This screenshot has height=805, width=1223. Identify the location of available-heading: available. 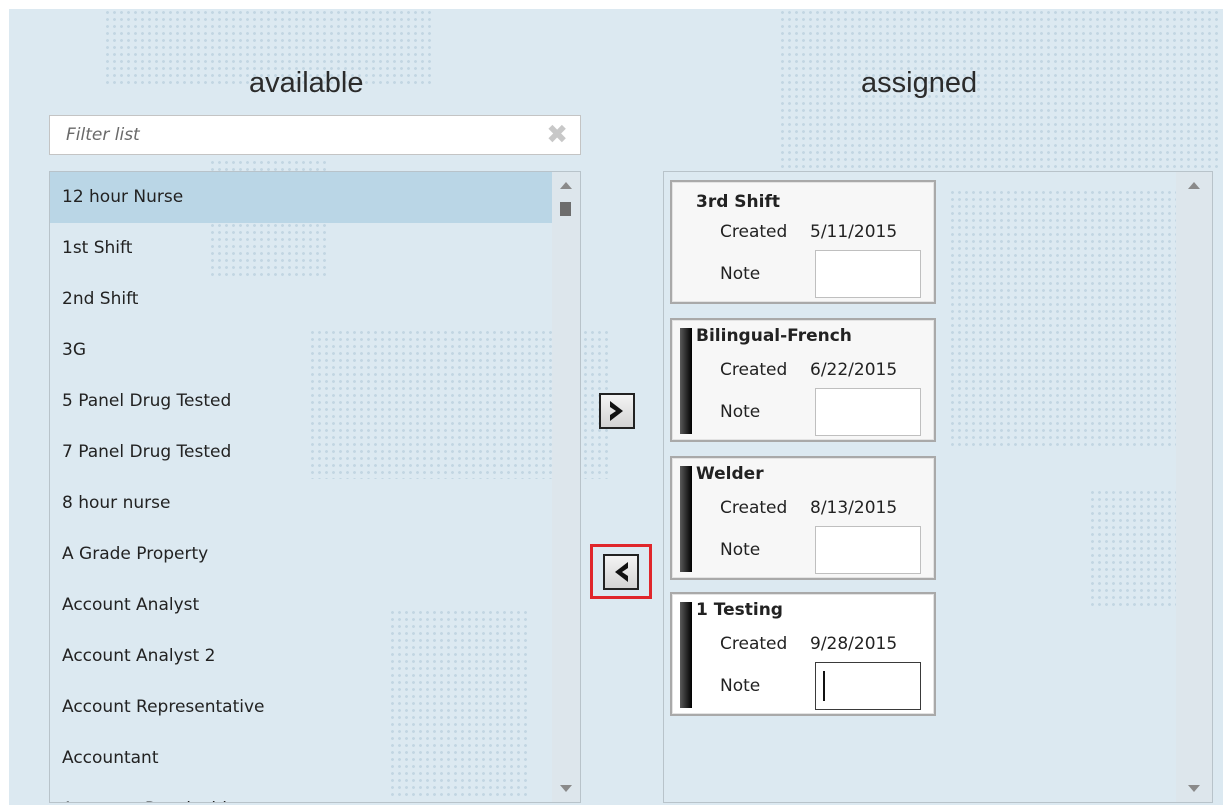
(306, 83).